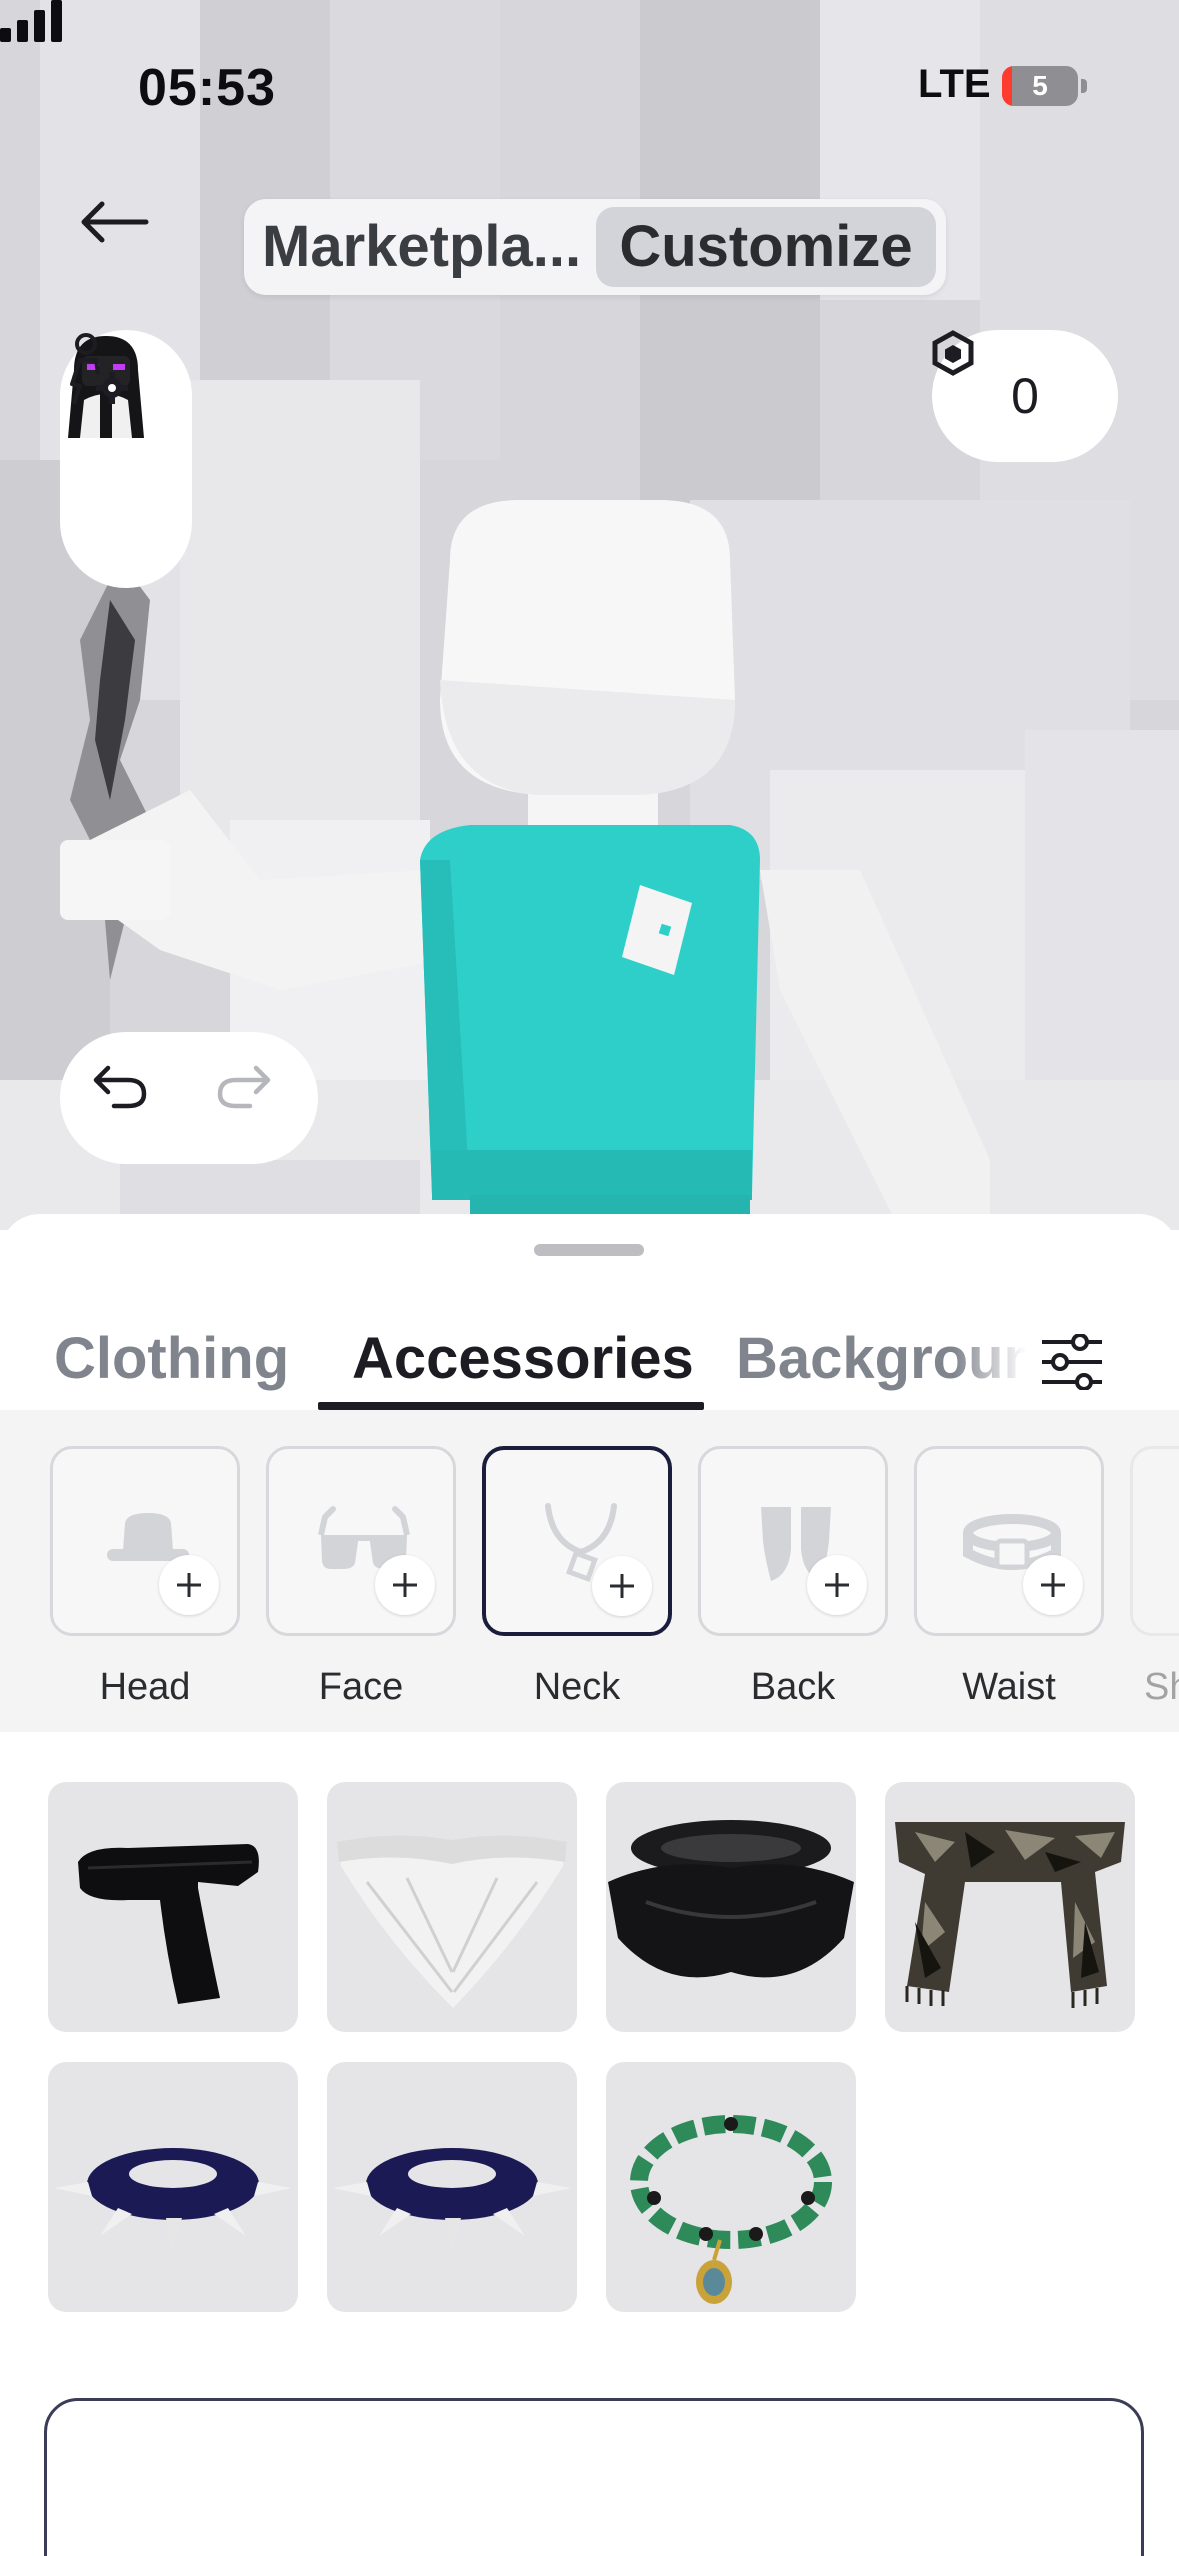 The height and width of the screenshot is (2556, 1179). What do you see at coordinates (881, 1359) in the screenshot?
I see `tab-background: Background` at bounding box center [881, 1359].